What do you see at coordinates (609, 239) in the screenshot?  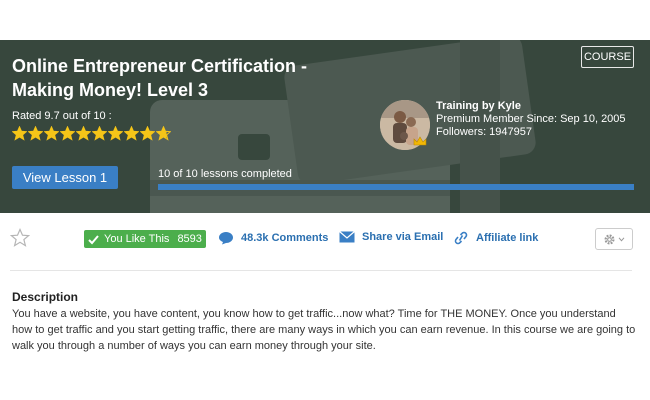 I see `gear-icon` at bounding box center [609, 239].